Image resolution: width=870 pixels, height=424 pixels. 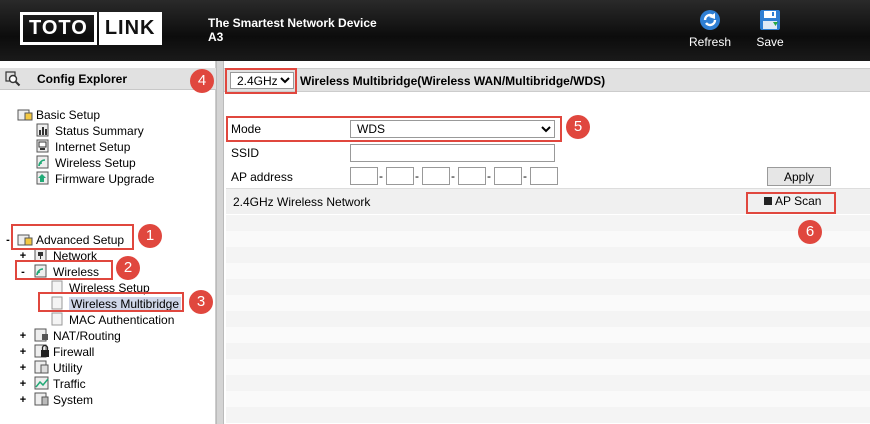 What do you see at coordinates (42, 178) in the screenshot?
I see `firmware-icon` at bounding box center [42, 178].